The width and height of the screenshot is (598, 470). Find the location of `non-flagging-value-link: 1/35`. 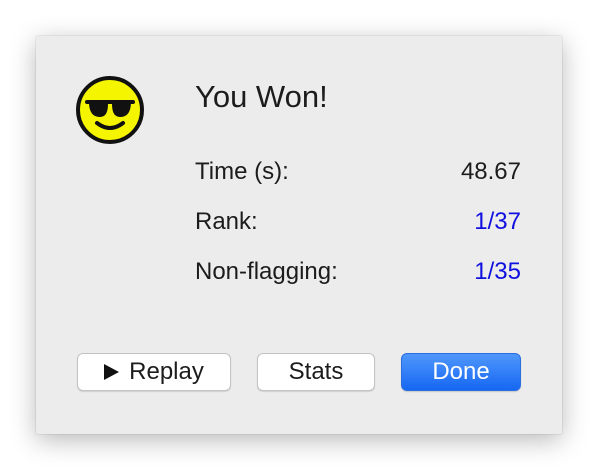

non-flagging-value-link: 1/35 is located at coordinates (497, 272).